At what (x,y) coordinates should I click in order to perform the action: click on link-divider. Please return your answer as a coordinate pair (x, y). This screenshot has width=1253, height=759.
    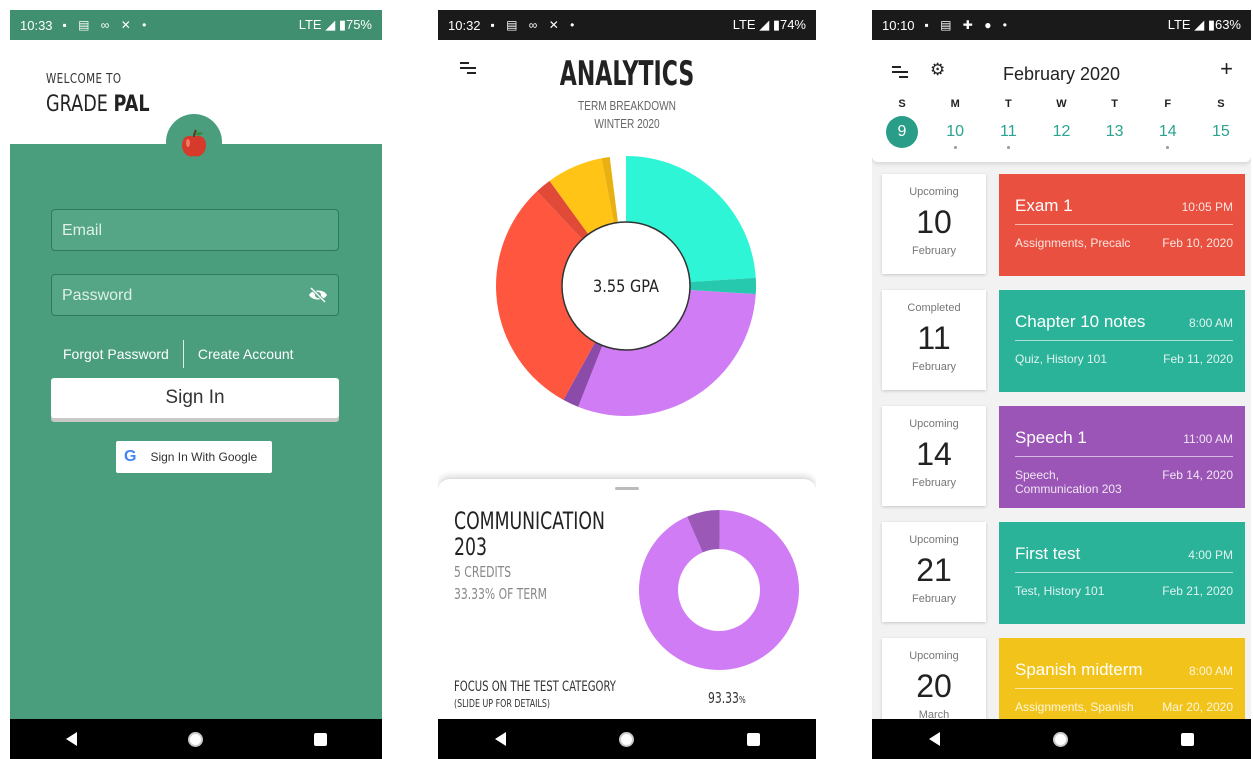
    Looking at the image, I should click on (183, 354).